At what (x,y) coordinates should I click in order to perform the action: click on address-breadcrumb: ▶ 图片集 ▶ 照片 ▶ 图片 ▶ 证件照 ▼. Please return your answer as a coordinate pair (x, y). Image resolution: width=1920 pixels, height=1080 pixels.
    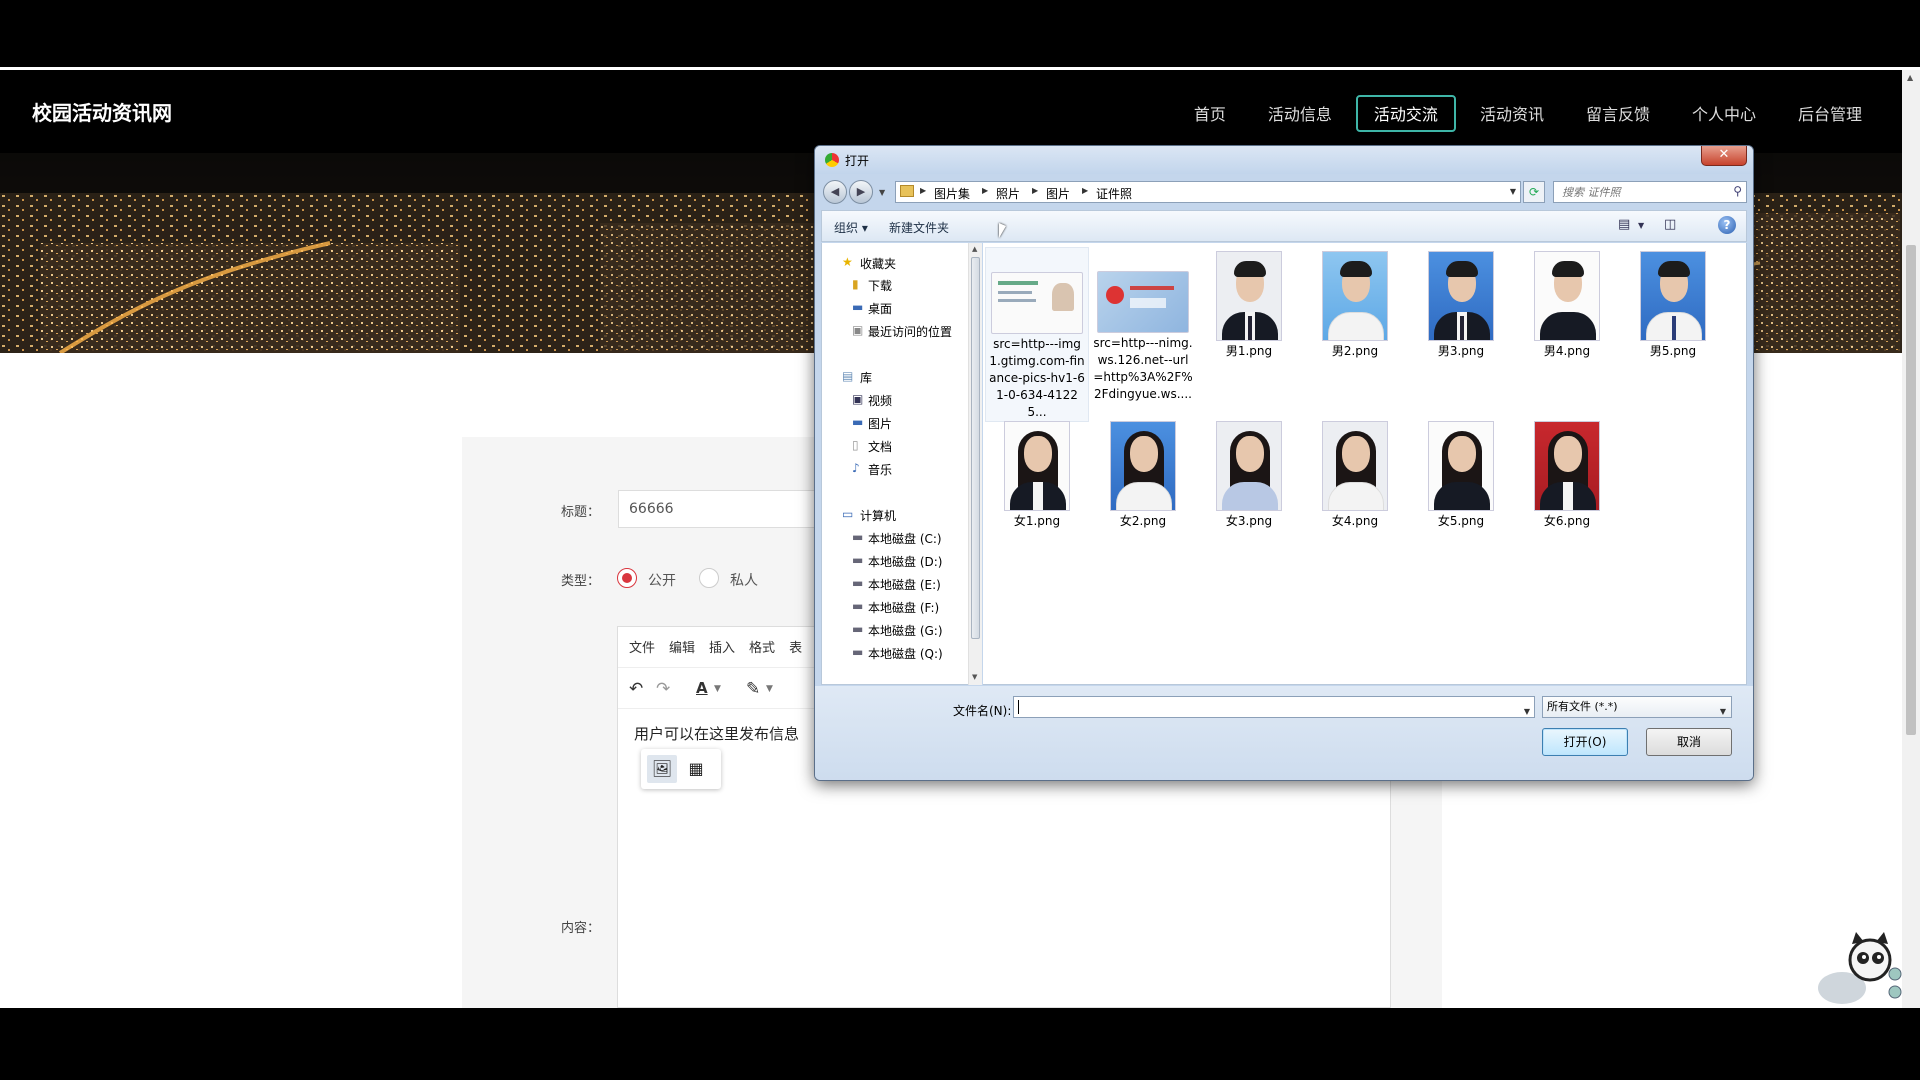
    Looking at the image, I should click on (1208, 192).